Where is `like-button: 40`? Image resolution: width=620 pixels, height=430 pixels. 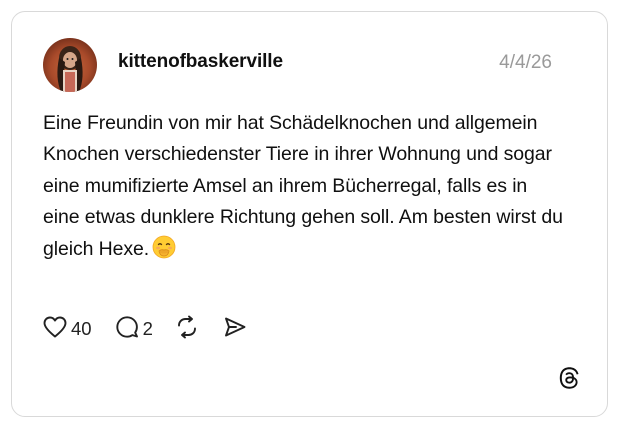 like-button: 40 is located at coordinates (67, 329).